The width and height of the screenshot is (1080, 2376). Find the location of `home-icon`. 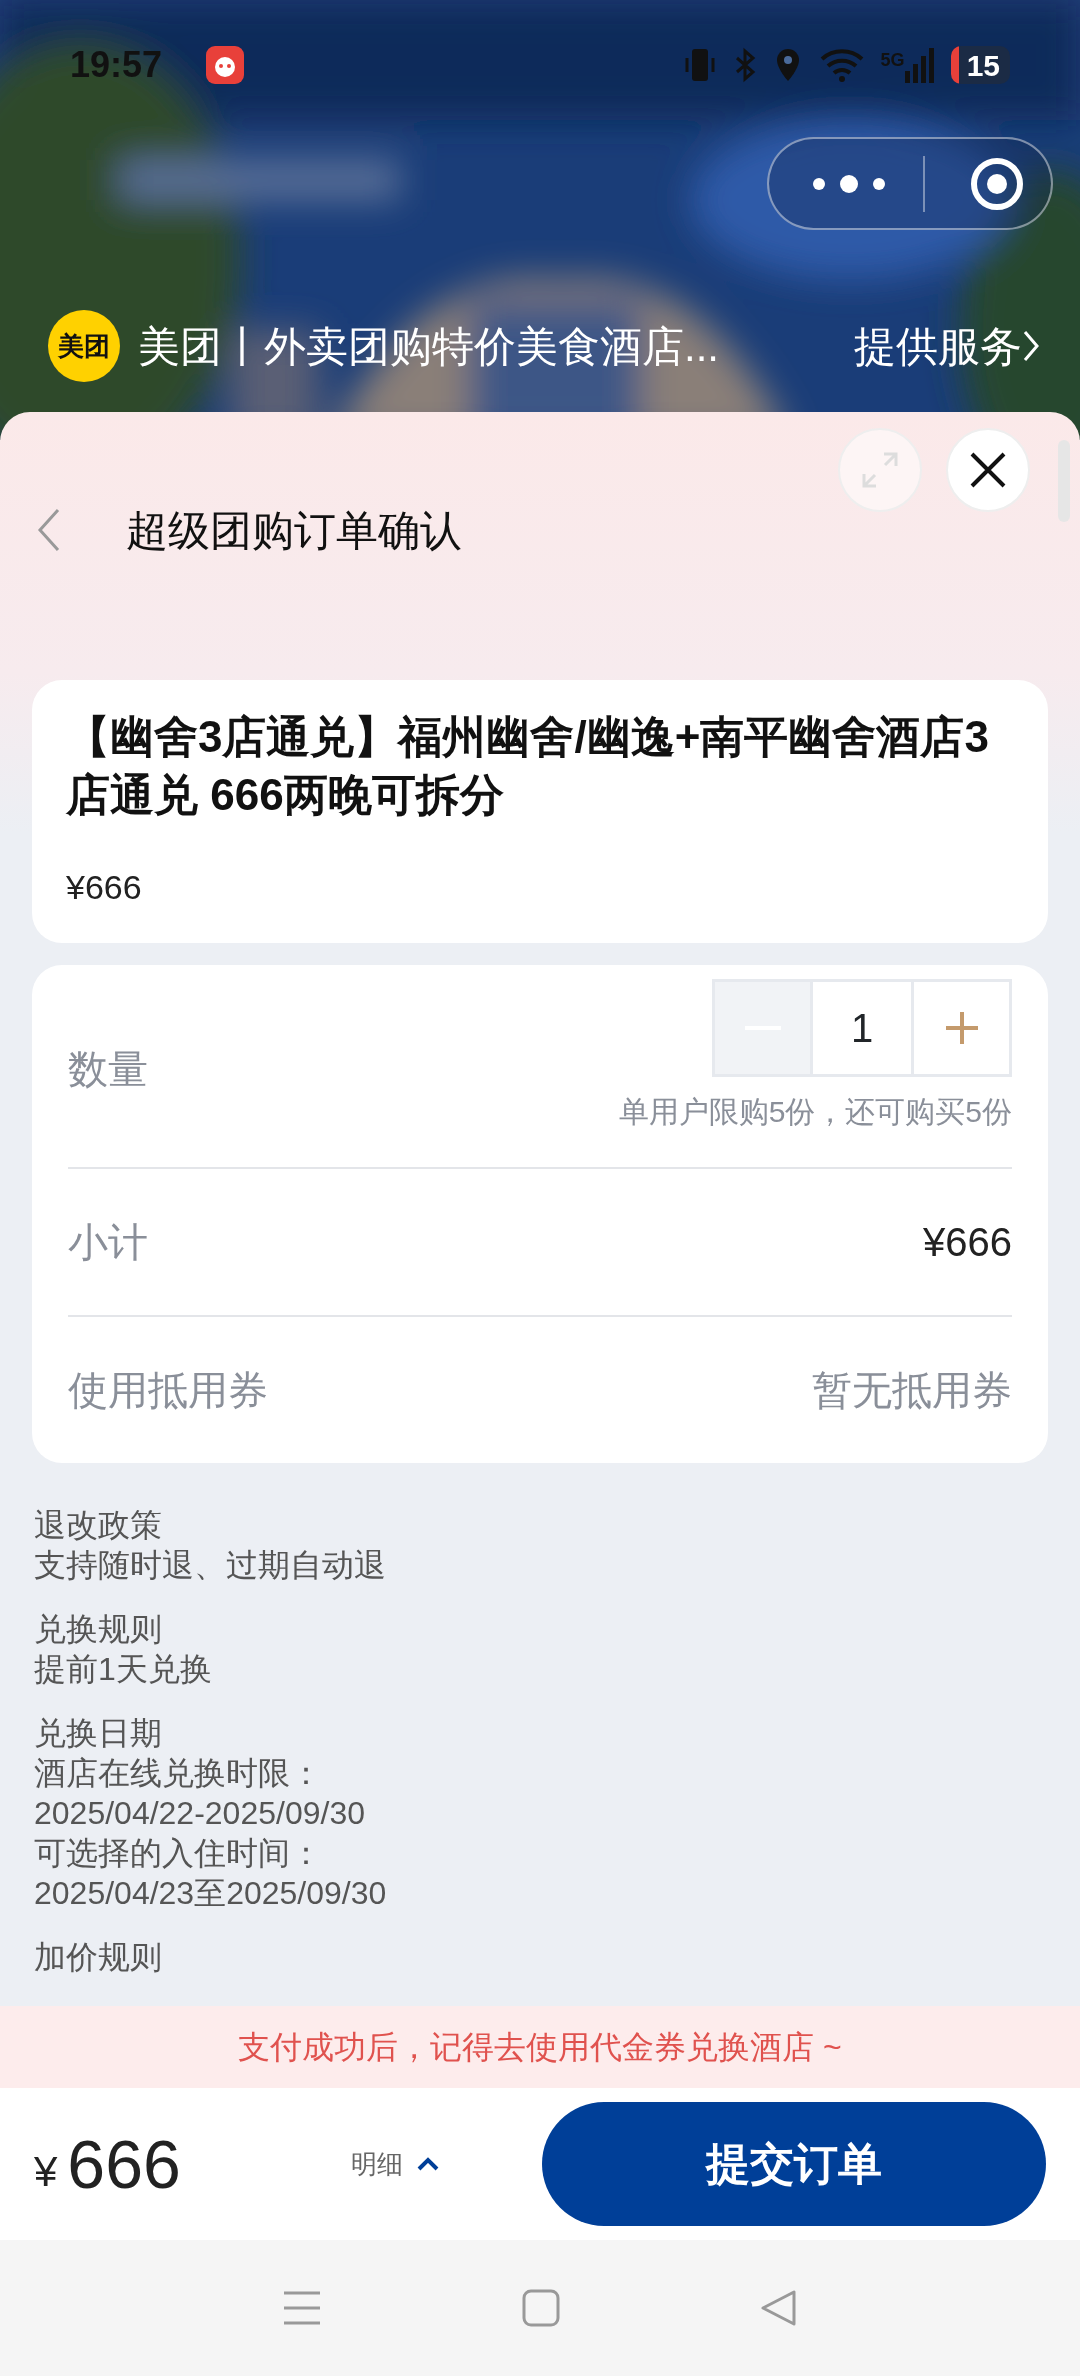

home-icon is located at coordinates (541, 2308).